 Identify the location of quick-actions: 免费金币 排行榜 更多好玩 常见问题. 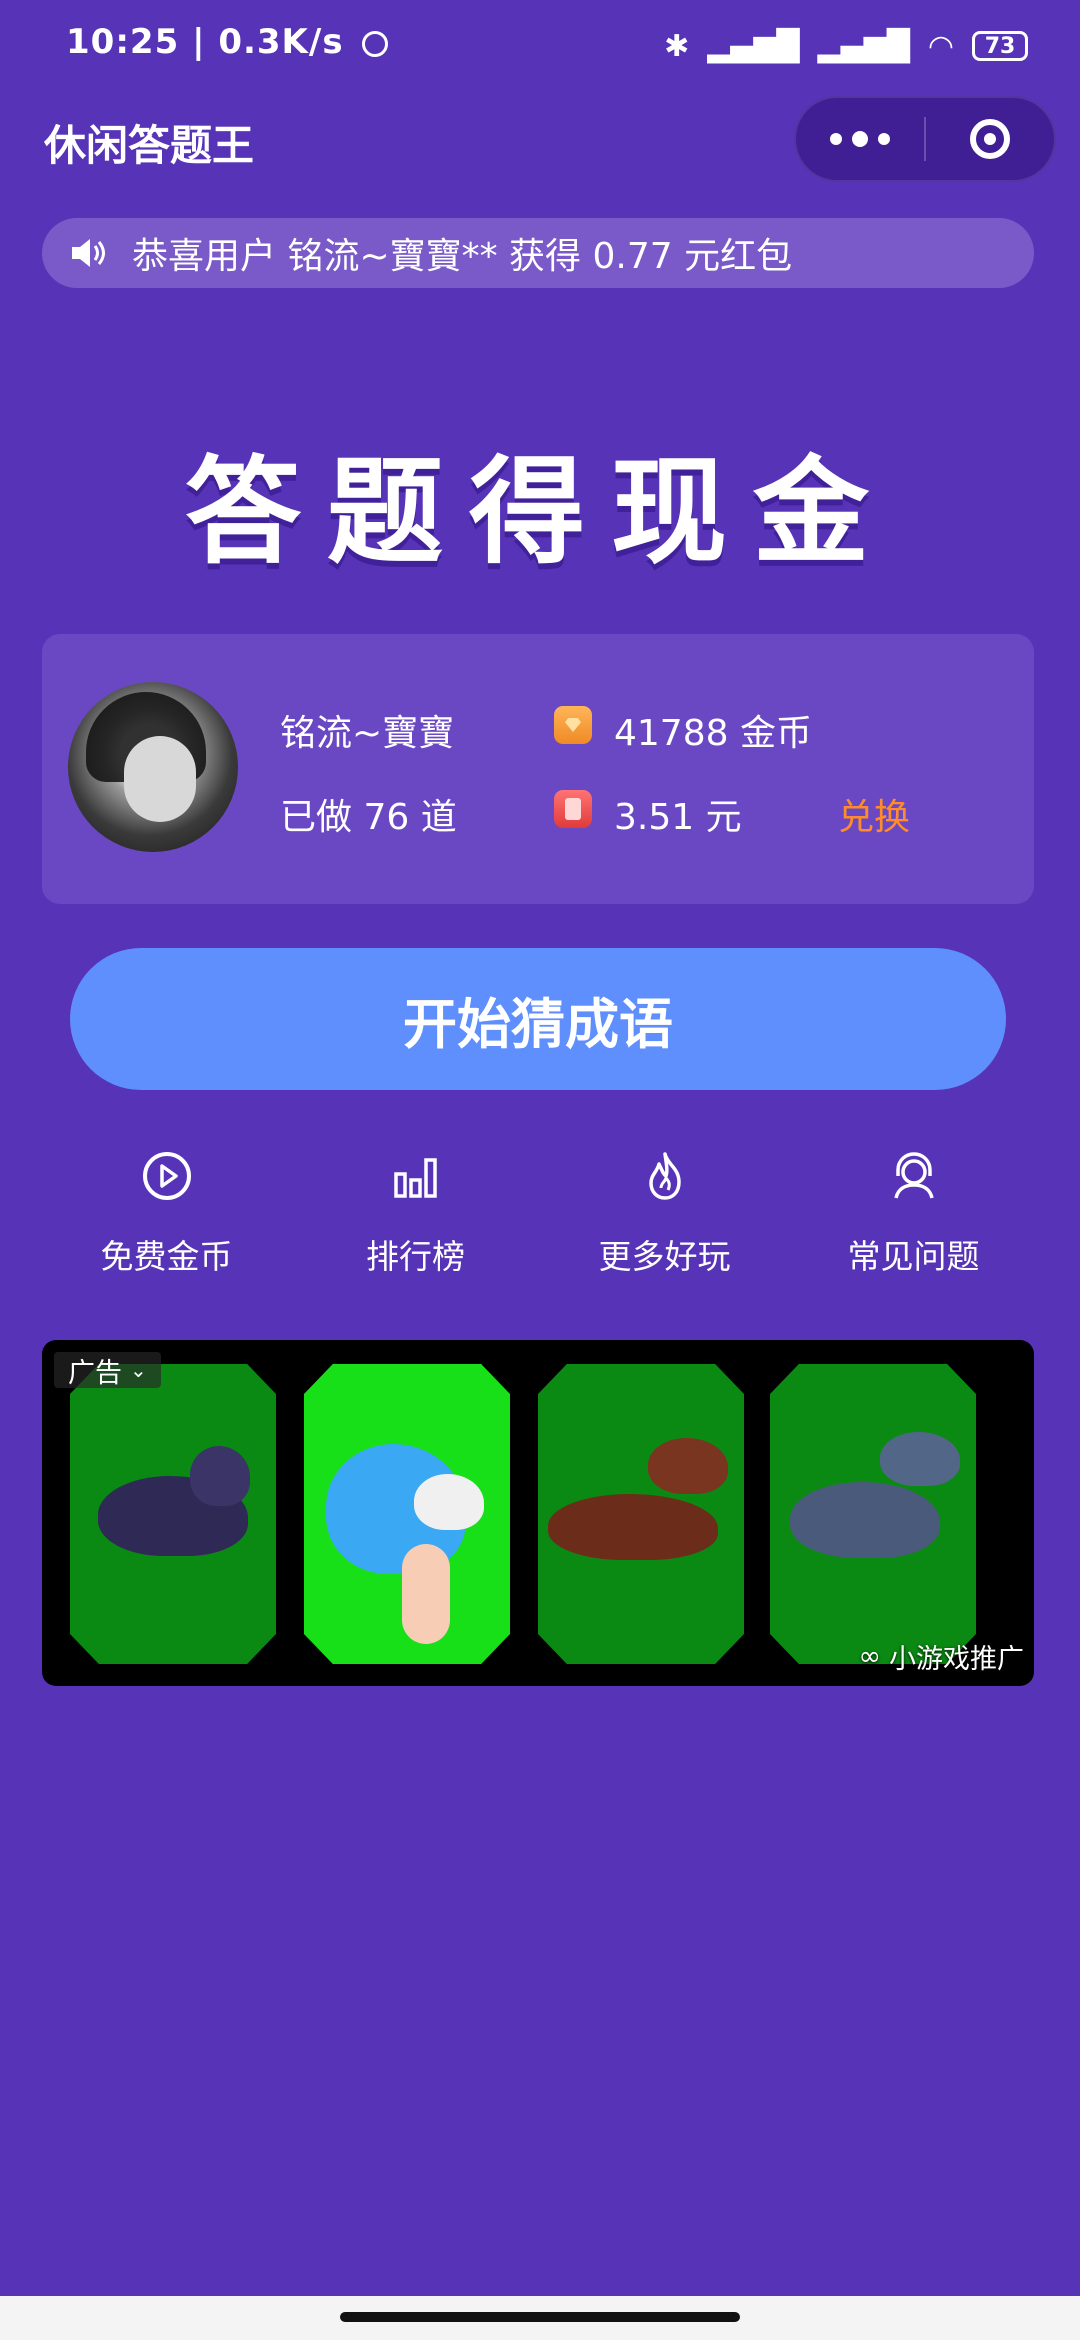
(540, 1218).